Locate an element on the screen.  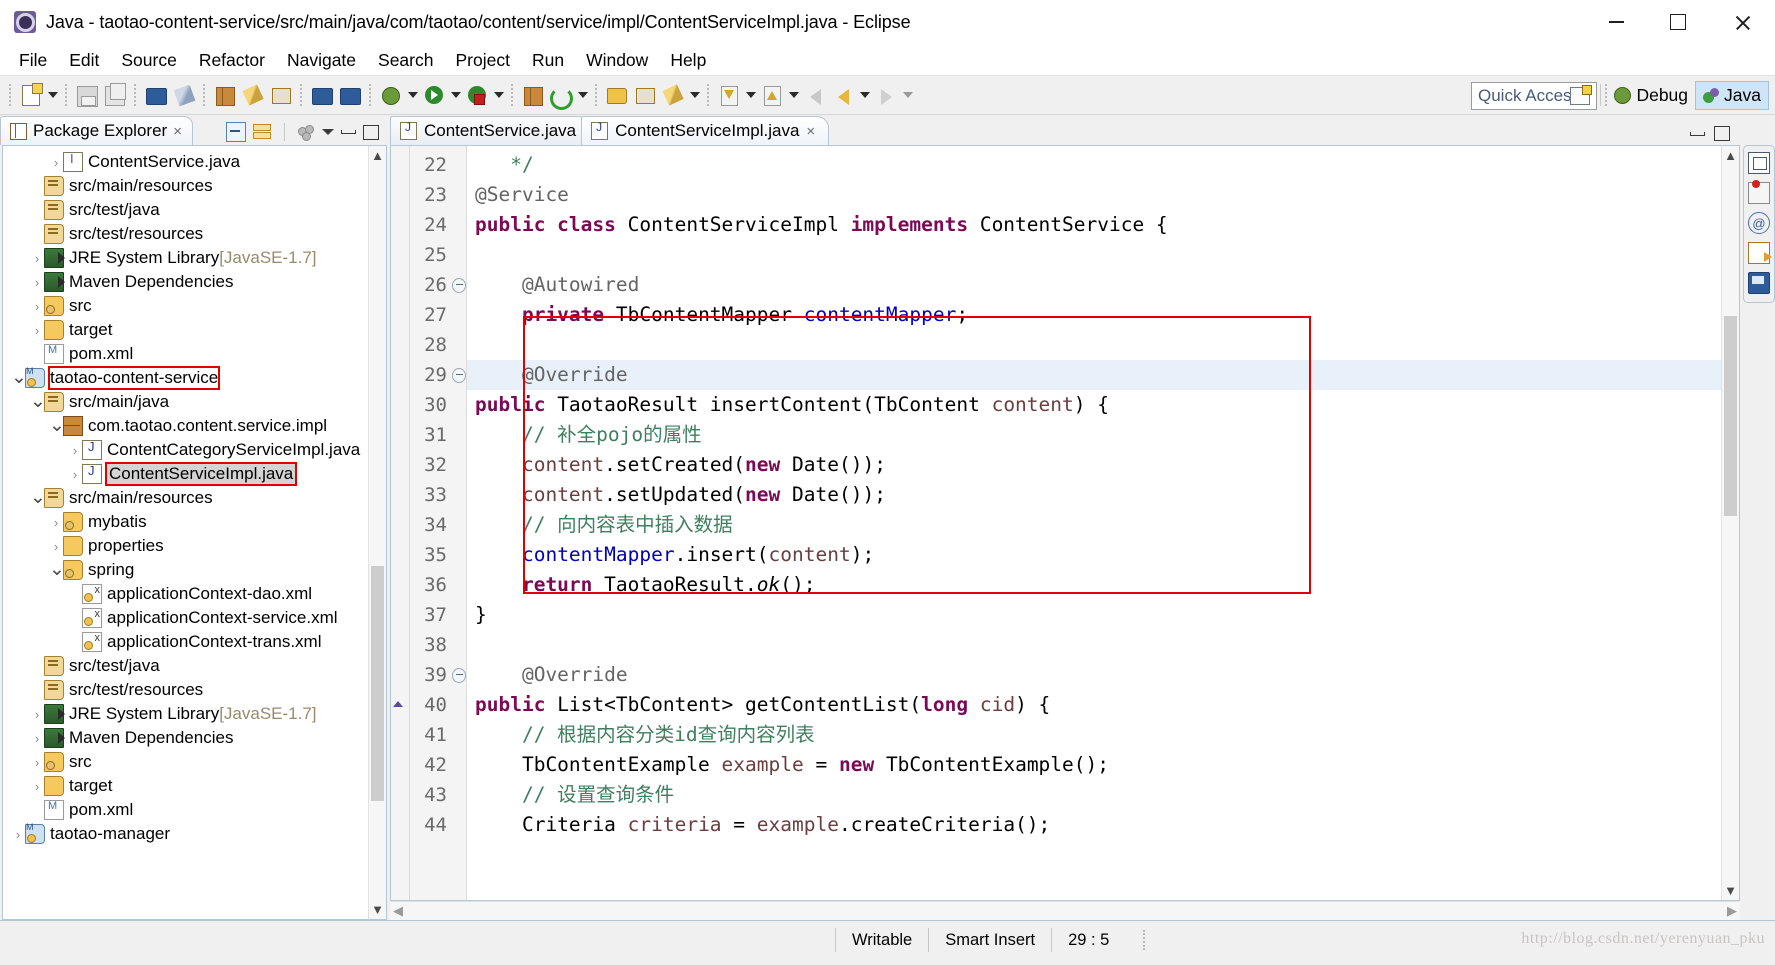
debug-icon is located at coordinates (391, 95).